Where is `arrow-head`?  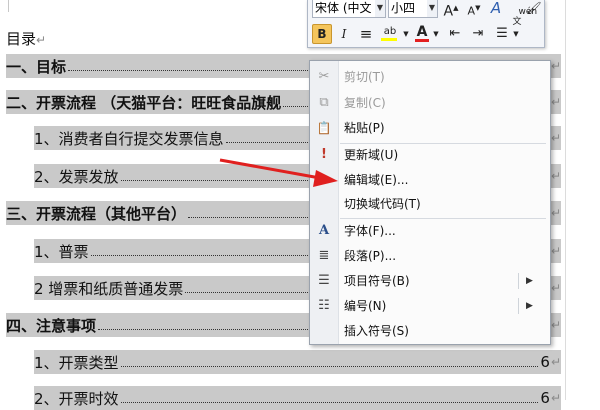
arrow-head is located at coordinates (325, 178).